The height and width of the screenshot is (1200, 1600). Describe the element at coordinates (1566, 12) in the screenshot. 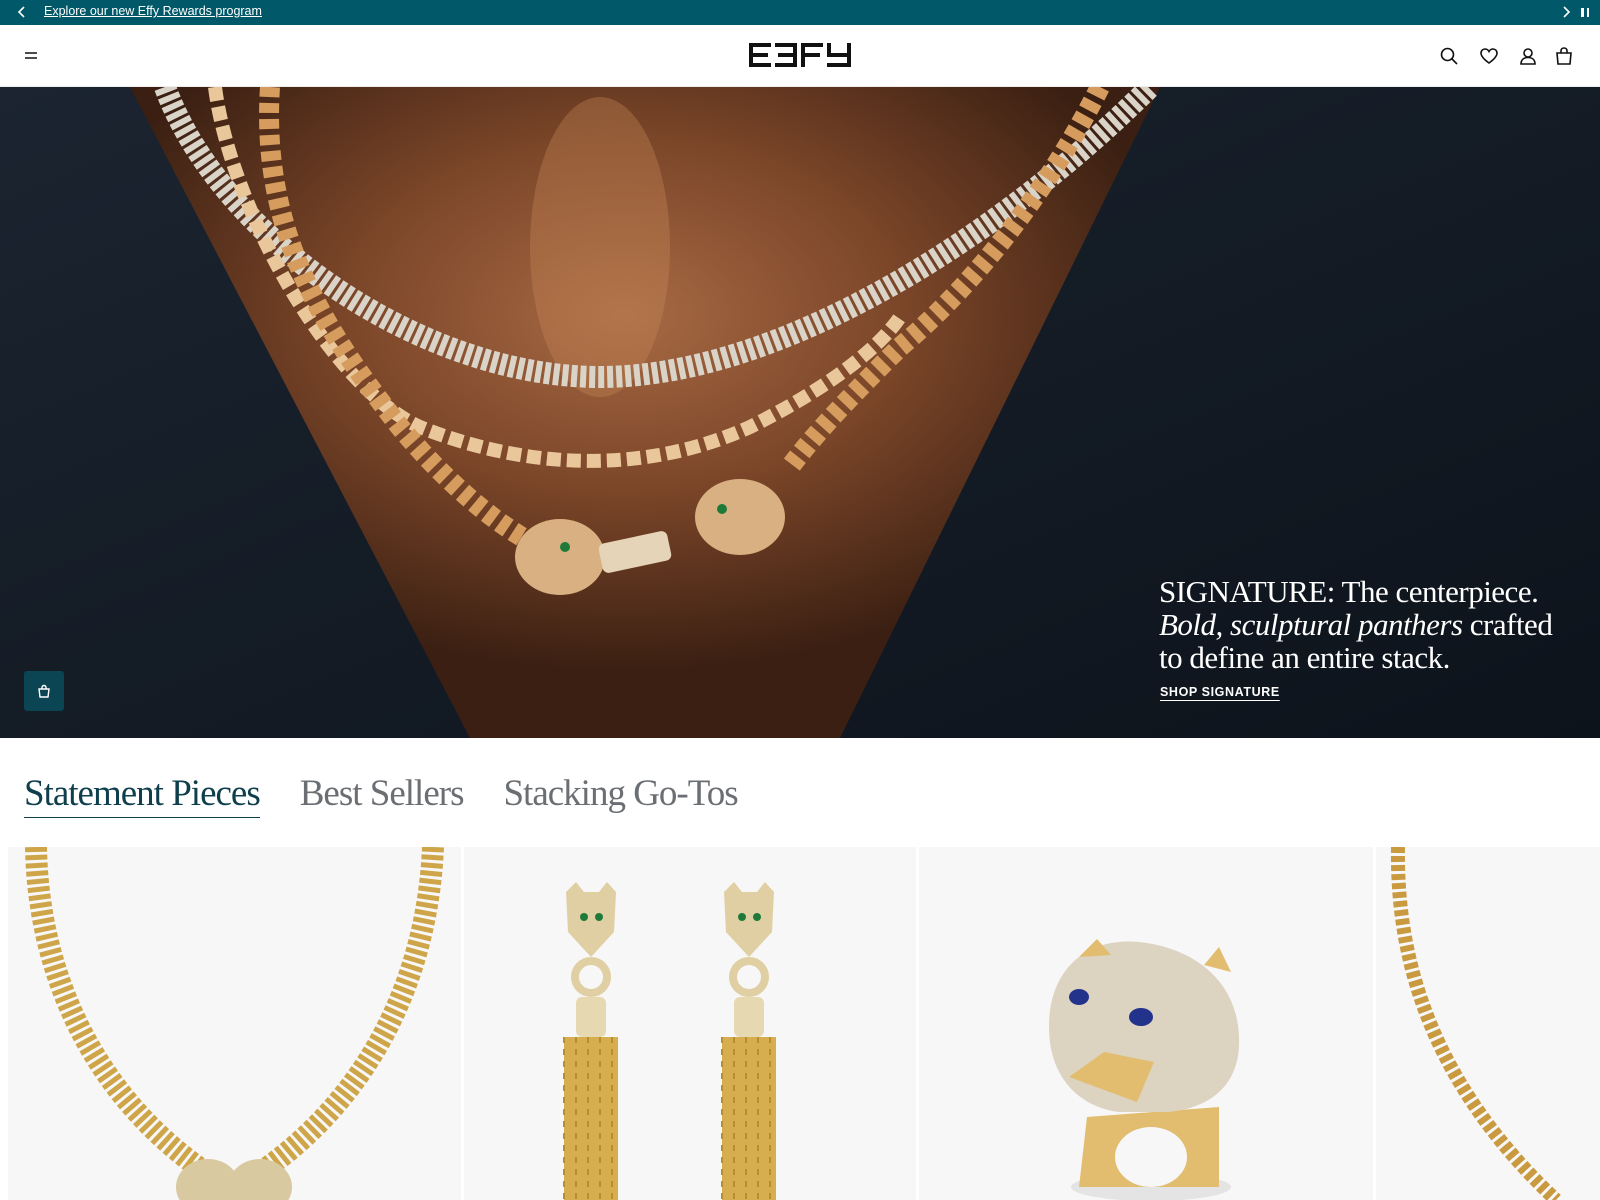

I see `chevron-right-icon` at that location.